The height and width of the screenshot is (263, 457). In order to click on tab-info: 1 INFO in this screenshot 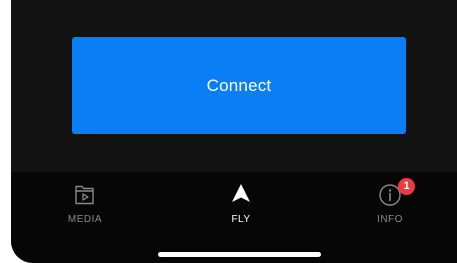, I will do `click(390, 207)`.